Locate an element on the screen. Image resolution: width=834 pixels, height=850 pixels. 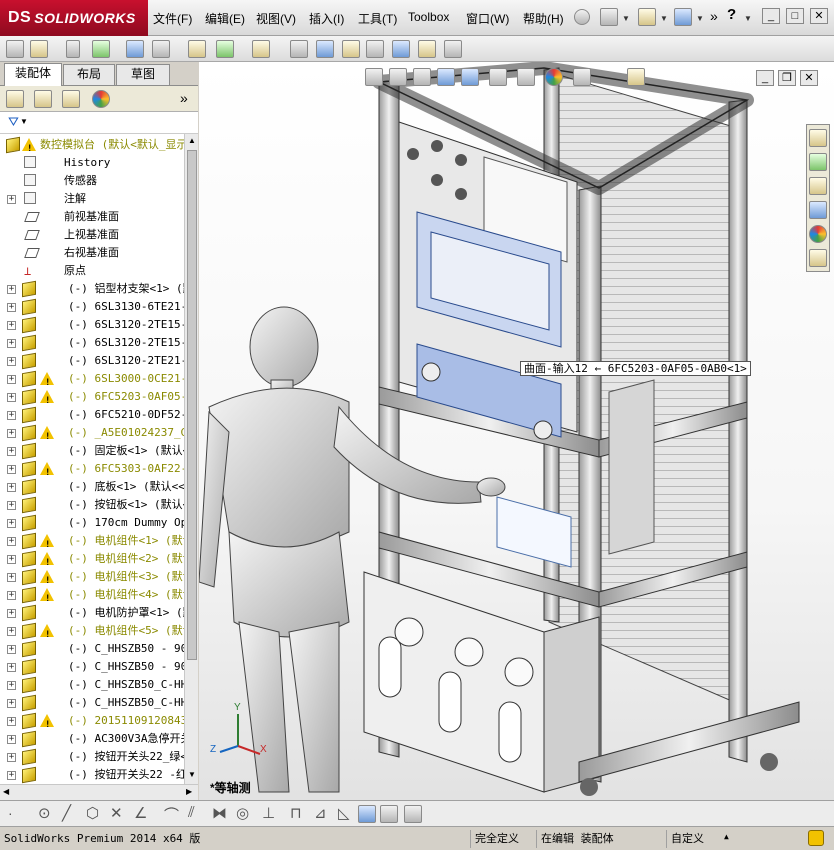
smart-dimension-icon: ⊓ is located at coordinates (296, 813).